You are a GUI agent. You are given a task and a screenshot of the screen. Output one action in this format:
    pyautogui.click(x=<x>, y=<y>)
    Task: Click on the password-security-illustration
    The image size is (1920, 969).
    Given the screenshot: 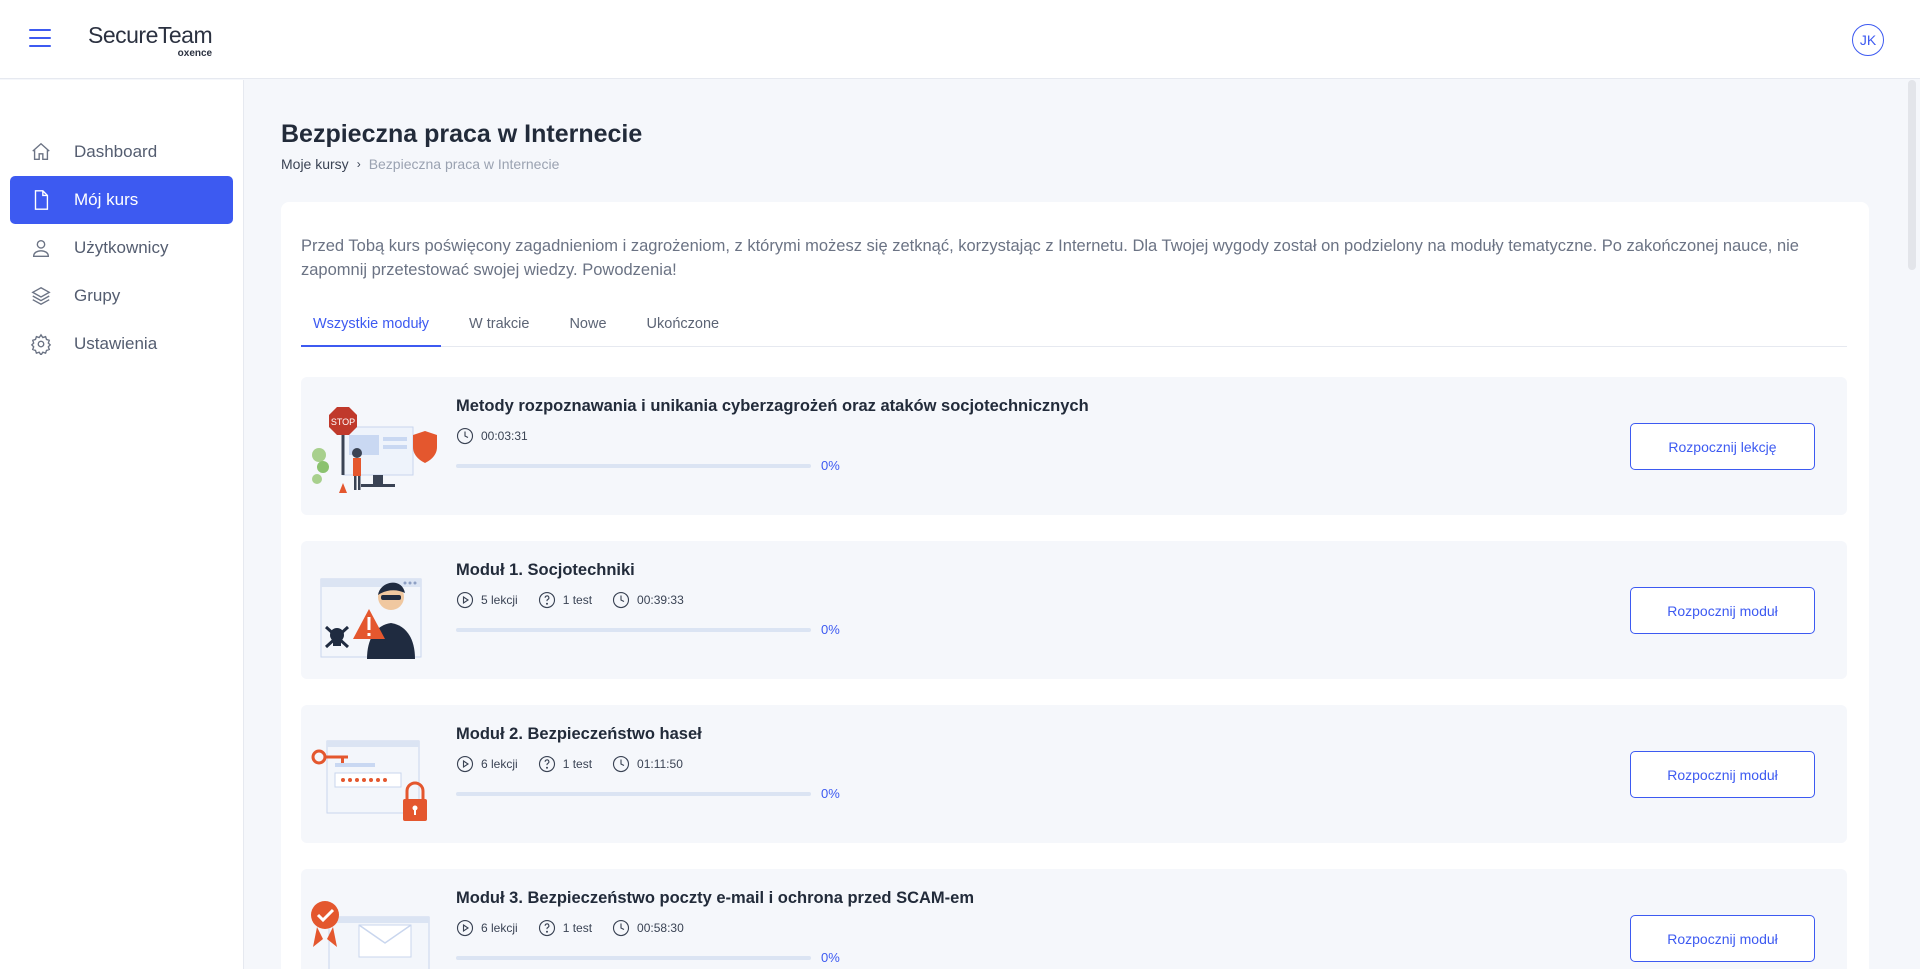 What is the action you would take?
    pyautogui.click(x=369, y=780)
    